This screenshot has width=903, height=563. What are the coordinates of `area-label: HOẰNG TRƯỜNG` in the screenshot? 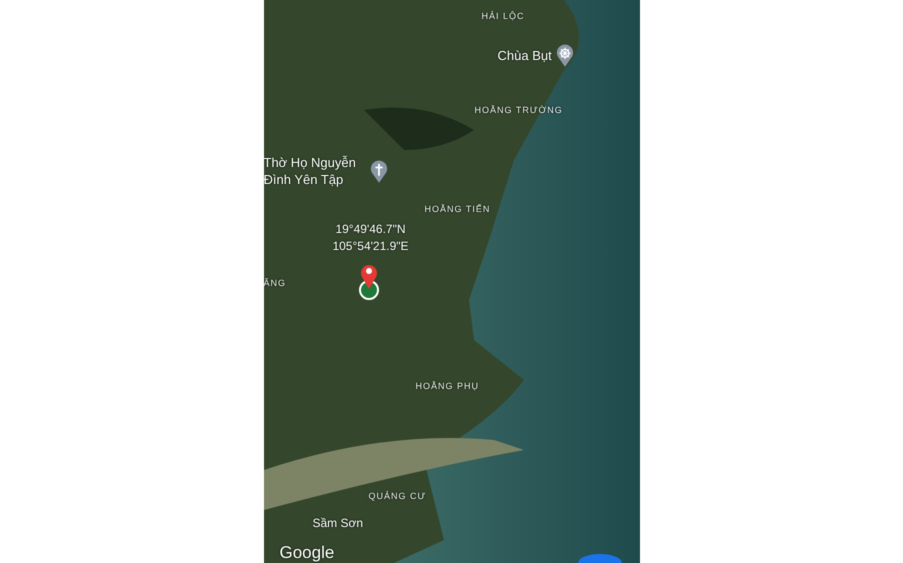 It's located at (518, 110).